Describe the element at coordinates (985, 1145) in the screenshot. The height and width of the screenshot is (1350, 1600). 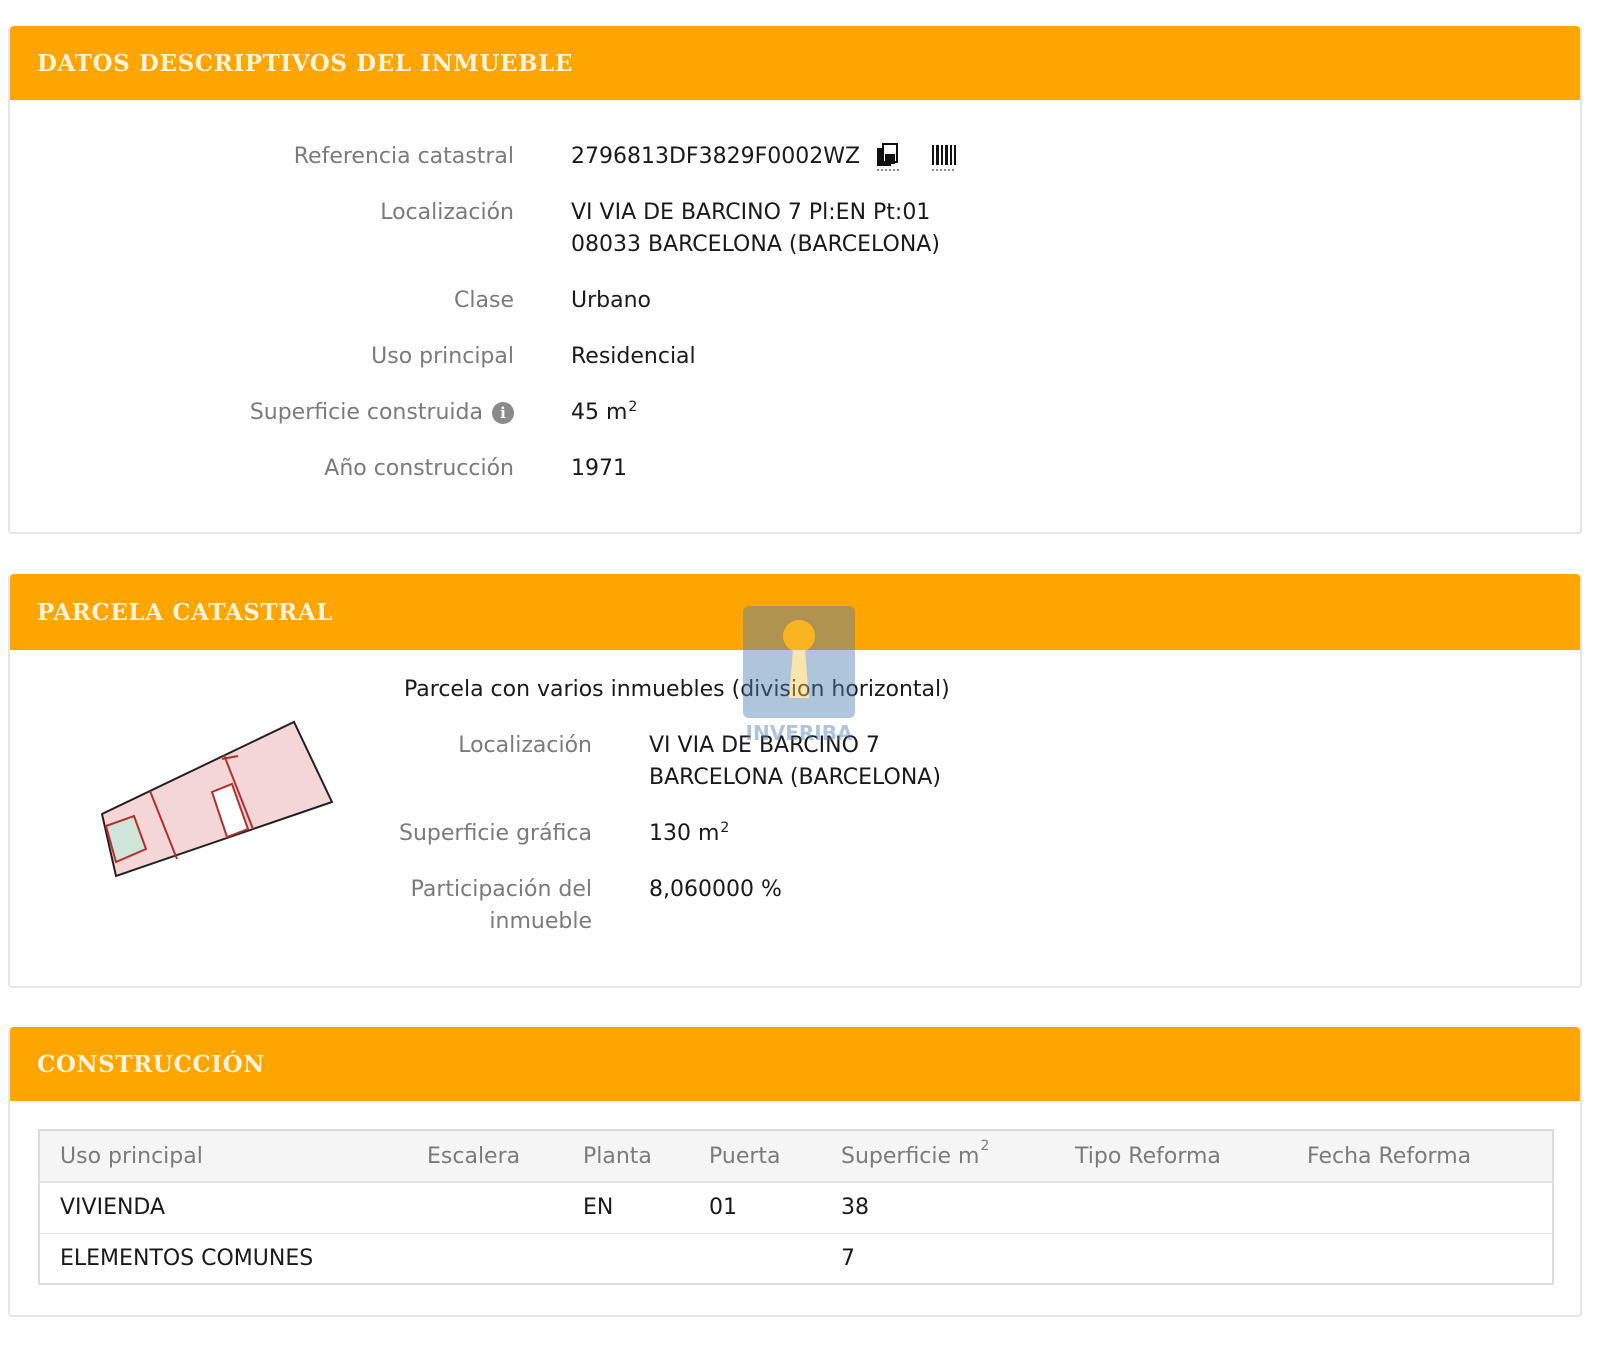
I see `col-superficie-exp: 2` at that location.